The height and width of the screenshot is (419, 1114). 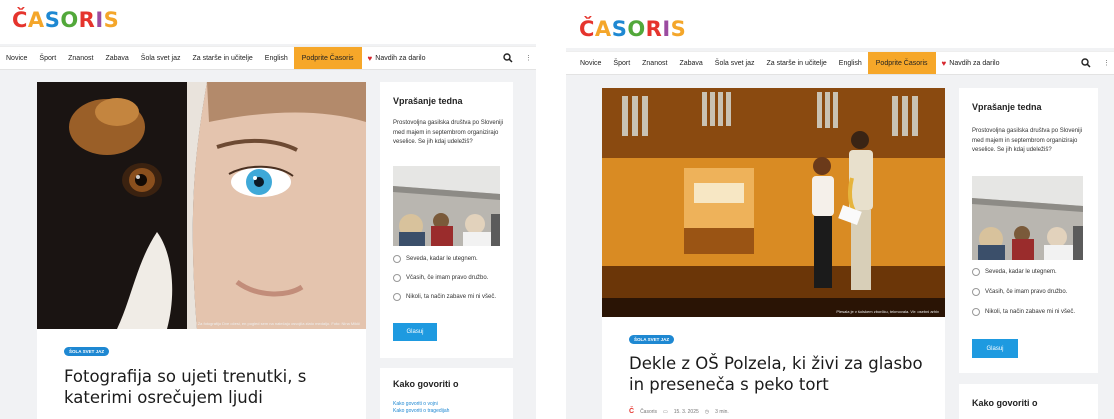 What do you see at coordinates (707, 411) in the screenshot?
I see `clock-icon: ◷` at bounding box center [707, 411].